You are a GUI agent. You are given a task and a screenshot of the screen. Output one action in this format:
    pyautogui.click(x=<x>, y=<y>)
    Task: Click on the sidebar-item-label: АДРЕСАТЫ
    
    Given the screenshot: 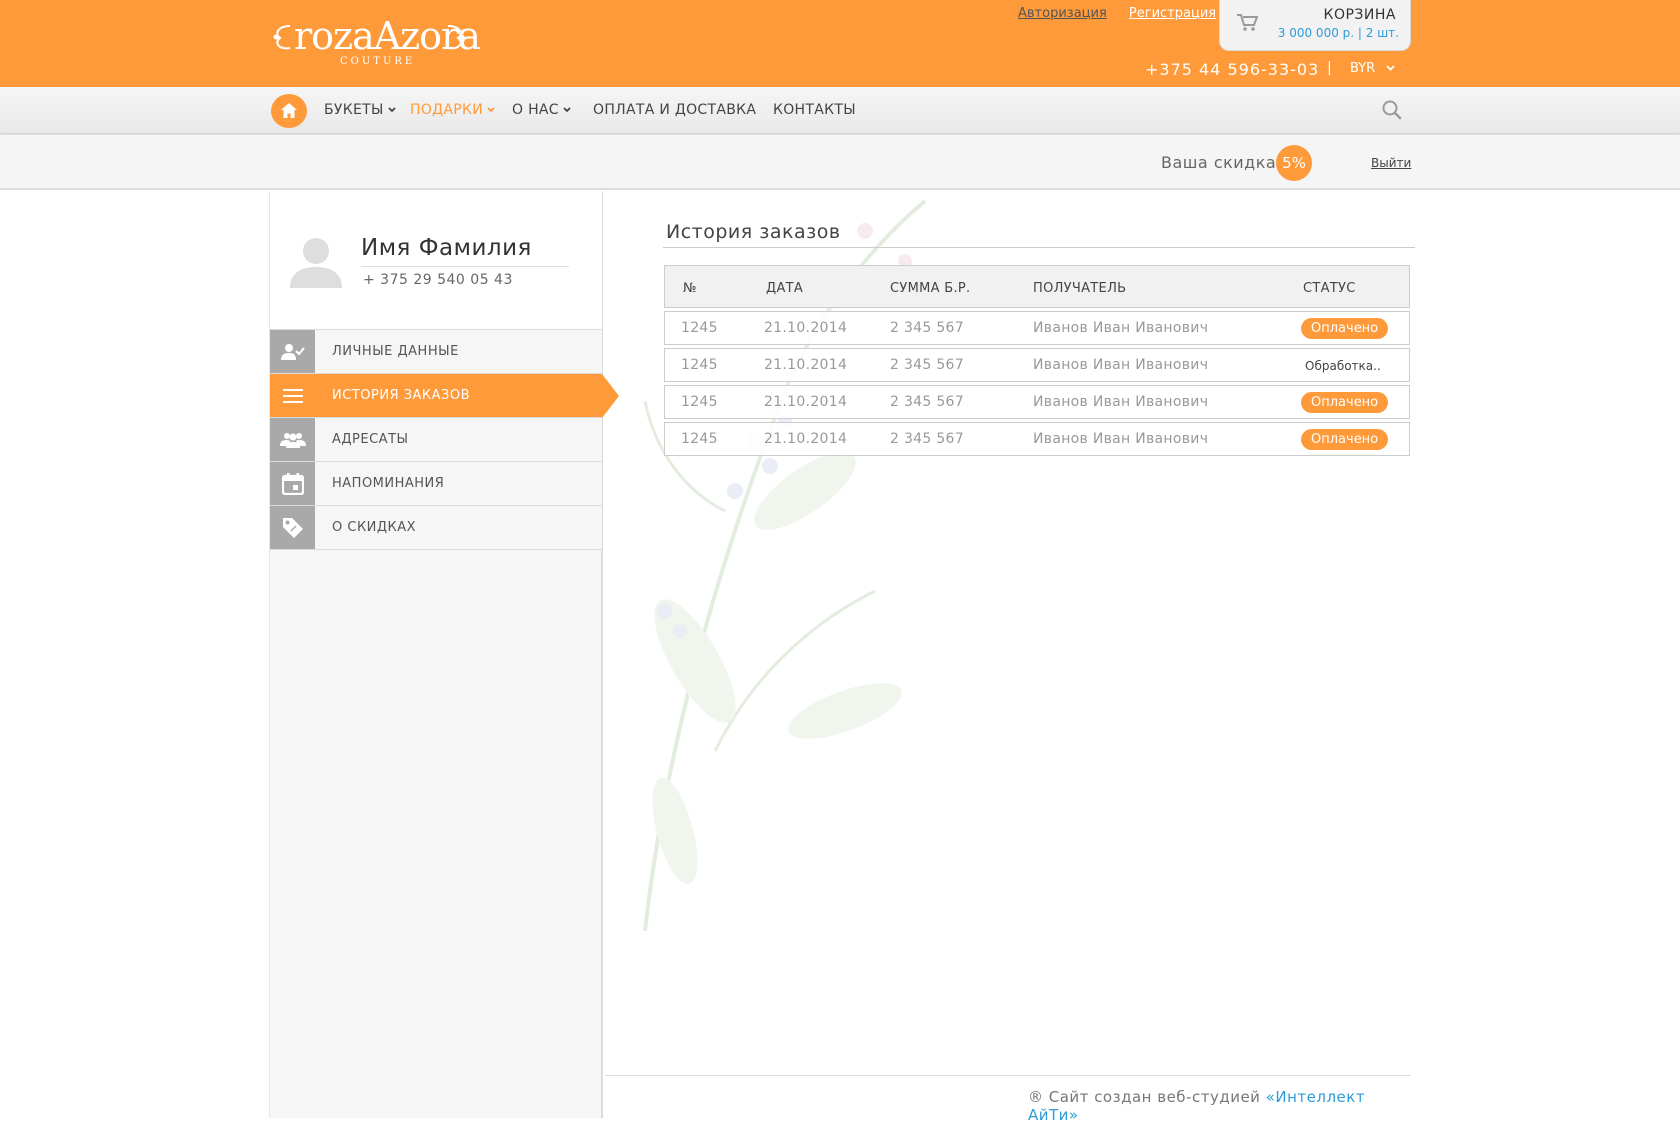 What is the action you would take?
    pyautogui.click(x=370, y=439)
    